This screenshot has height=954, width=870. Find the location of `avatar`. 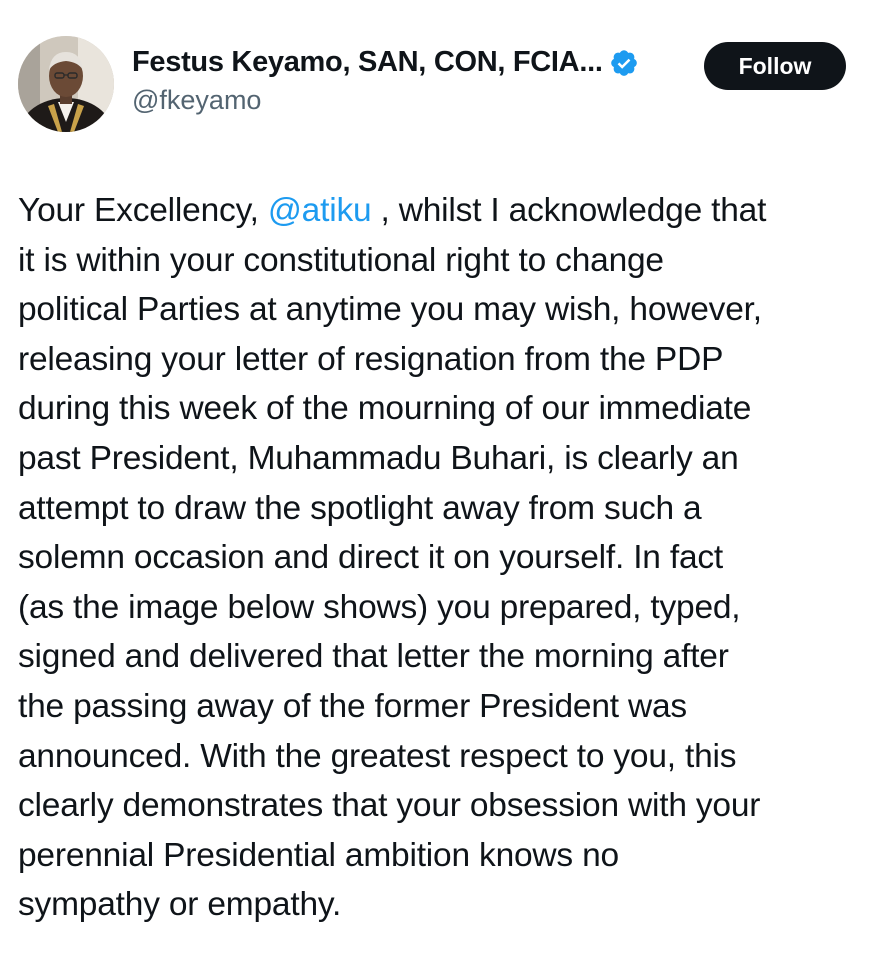

avatar is located at coordinates (66, 84).